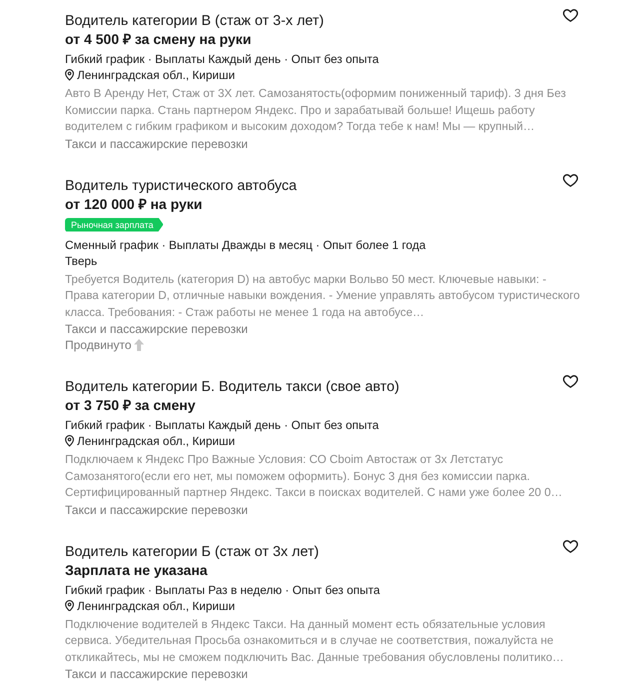  I want to click on vacancy-title: Водитель категории В (стаж от 3-х лет), so click(194, 21).